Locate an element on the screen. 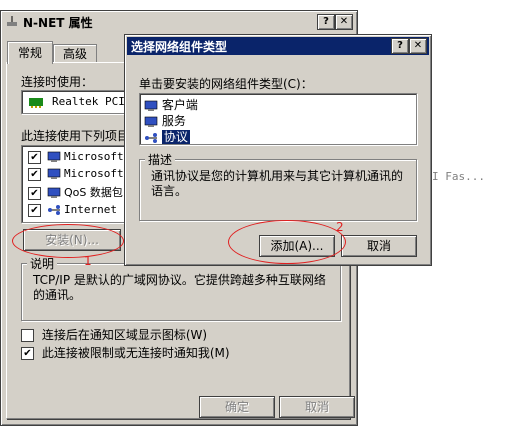  tab-general: 常规 is located at coordinates (30, 52).